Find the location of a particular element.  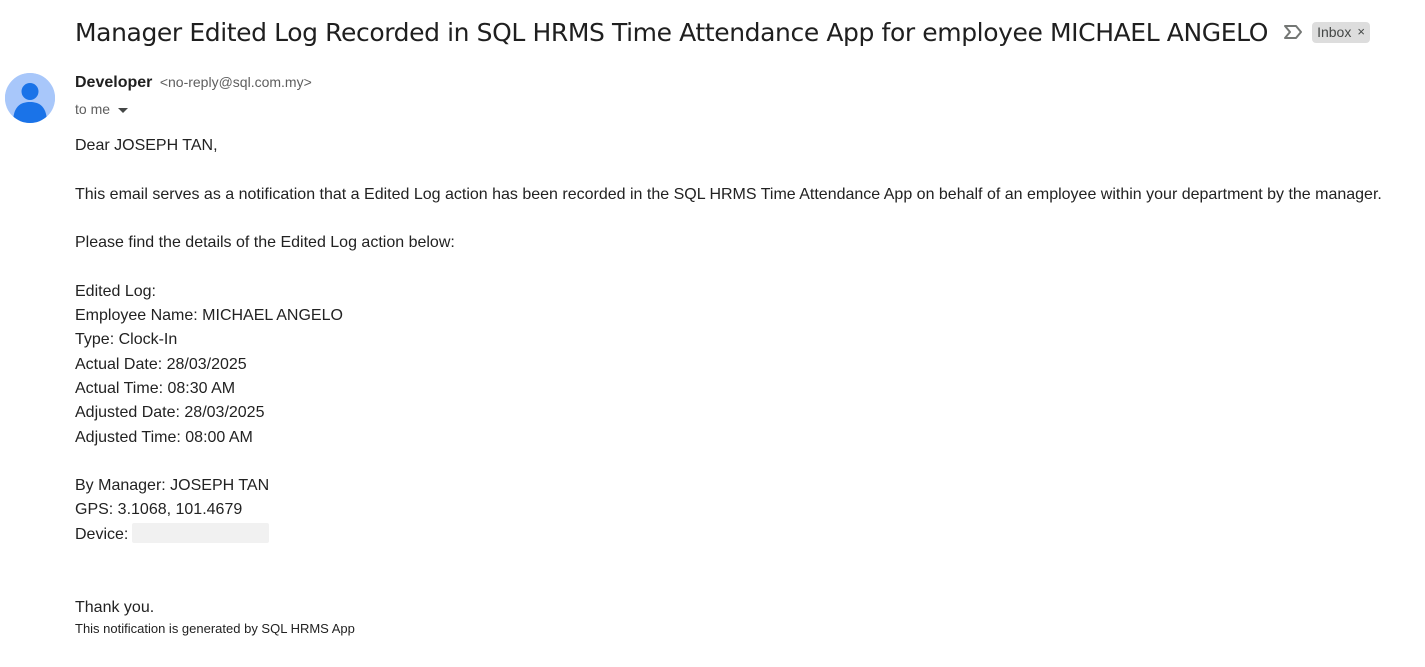

type-line: Type: Clock-In is located at coordinates (126, 340).